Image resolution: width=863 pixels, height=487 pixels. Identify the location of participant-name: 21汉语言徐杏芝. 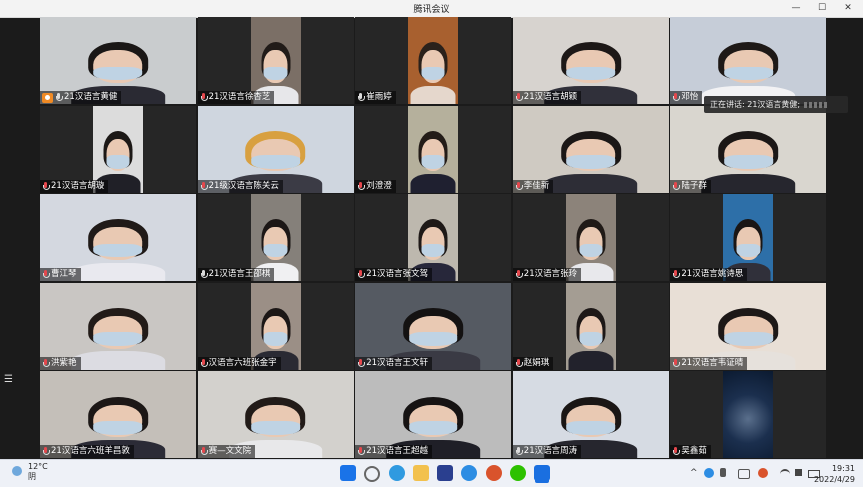
(239, 97).